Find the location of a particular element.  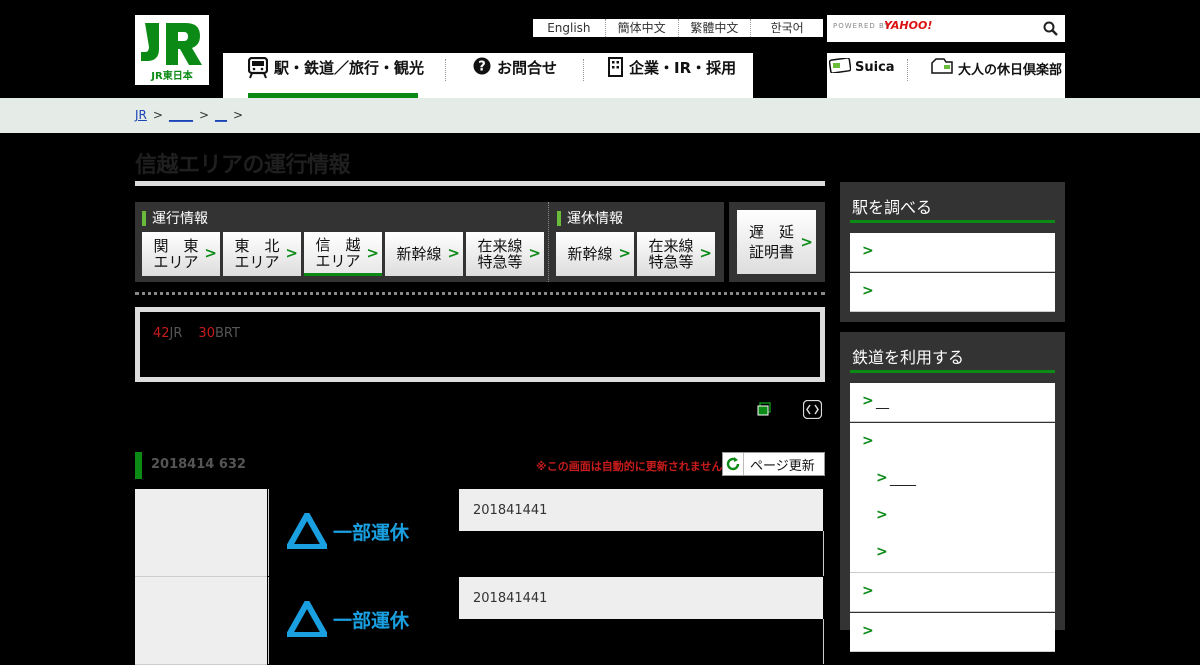

tab-line2: 証明書 is located at coordinates (771, 252).